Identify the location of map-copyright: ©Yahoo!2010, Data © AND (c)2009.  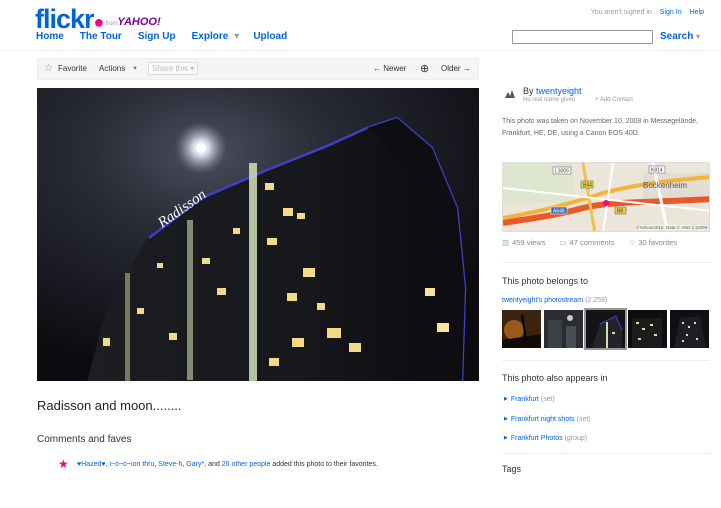
(671, 227).